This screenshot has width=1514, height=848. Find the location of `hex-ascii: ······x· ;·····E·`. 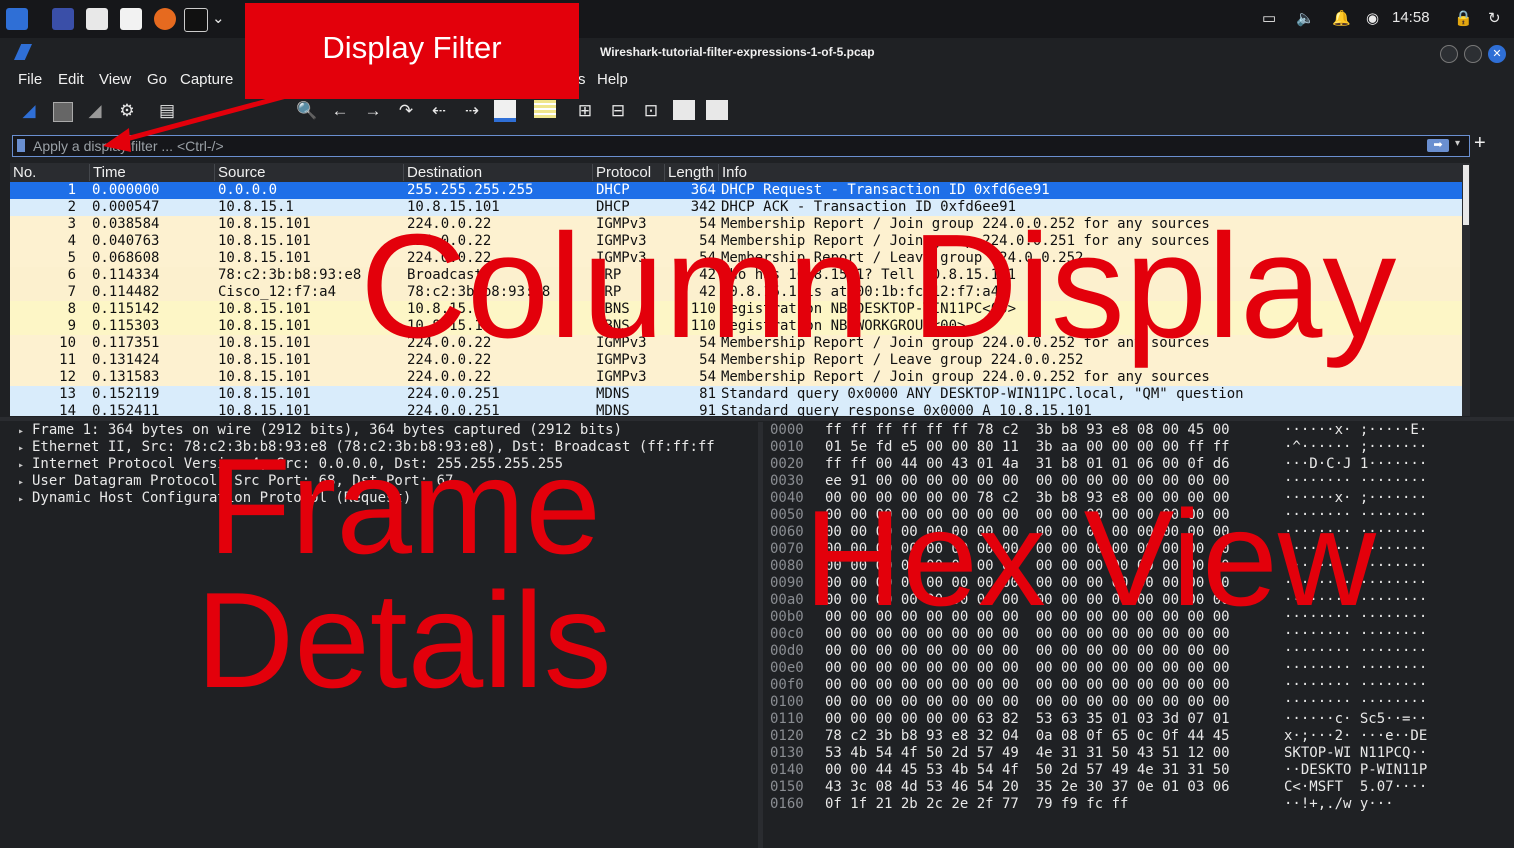

hex-ascii: ······x· ;·····E· is located at coordinates (1356, 430).